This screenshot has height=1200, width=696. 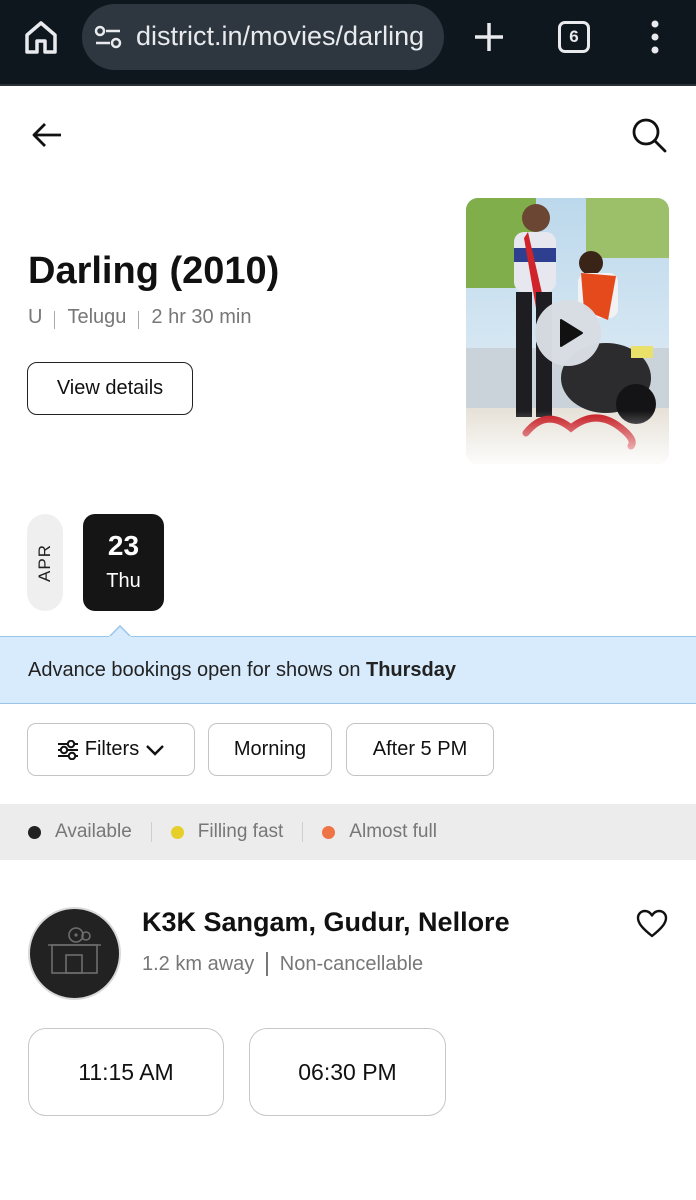 I want to click on cinema-name: K3K Sangam, Gudur, Nellore, so click(x=326, y=922).